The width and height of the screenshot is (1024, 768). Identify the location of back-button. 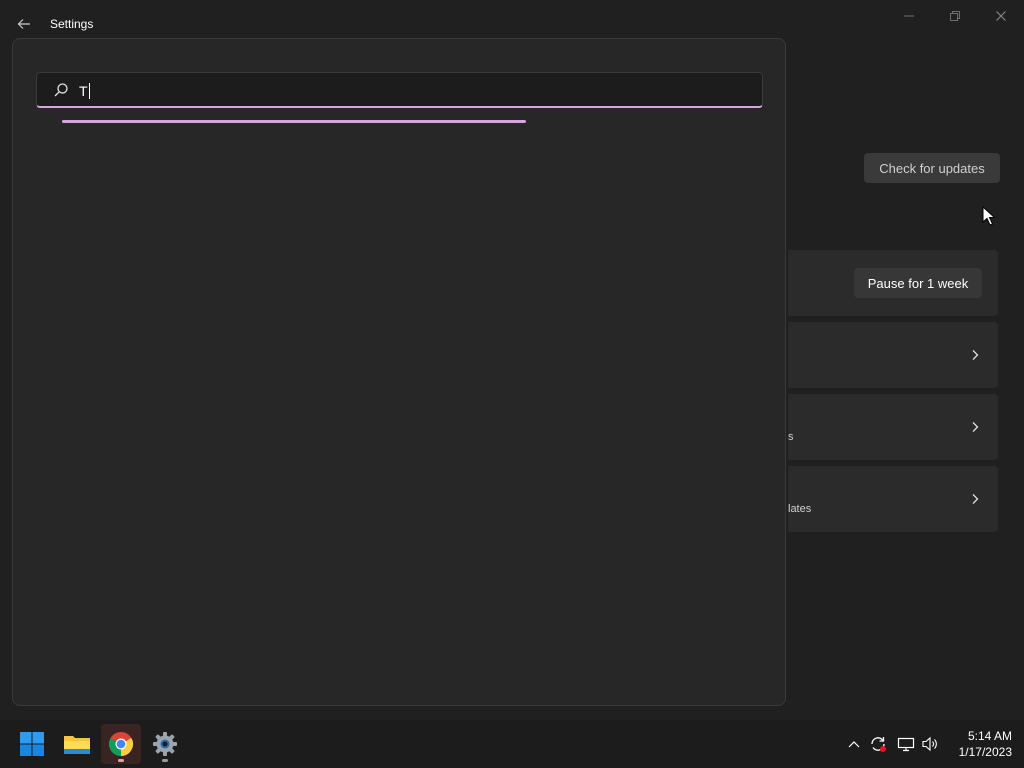
(24, 24).